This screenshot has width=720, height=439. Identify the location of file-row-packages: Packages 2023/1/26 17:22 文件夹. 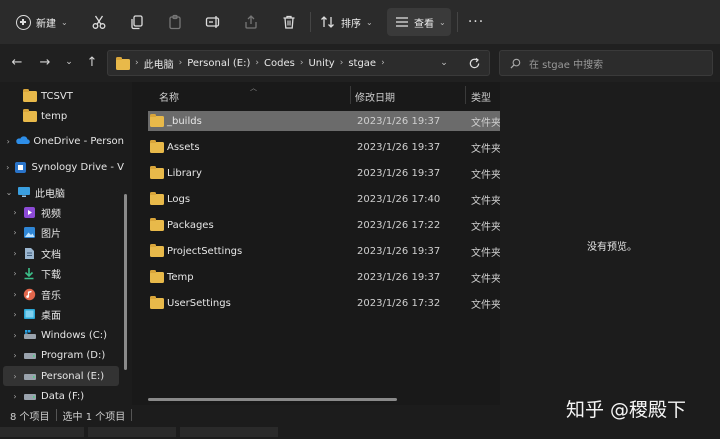
(324, 225).